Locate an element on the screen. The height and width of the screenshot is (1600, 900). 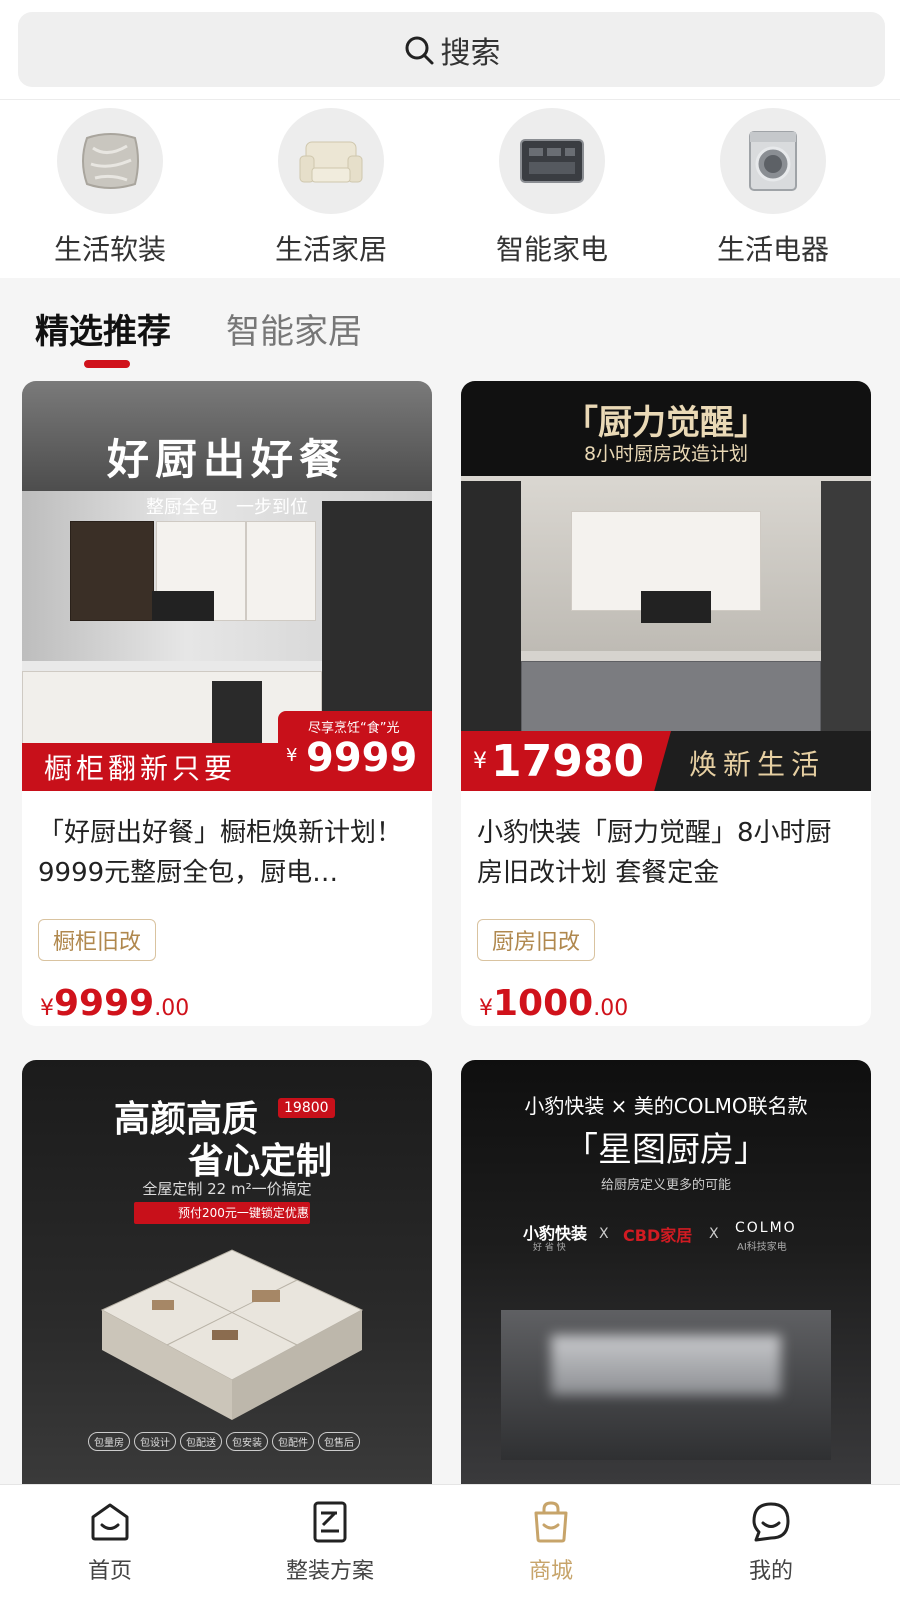
banner-badge-text: 尽享烹饪“食”光 is located at coordinates (354, 728).